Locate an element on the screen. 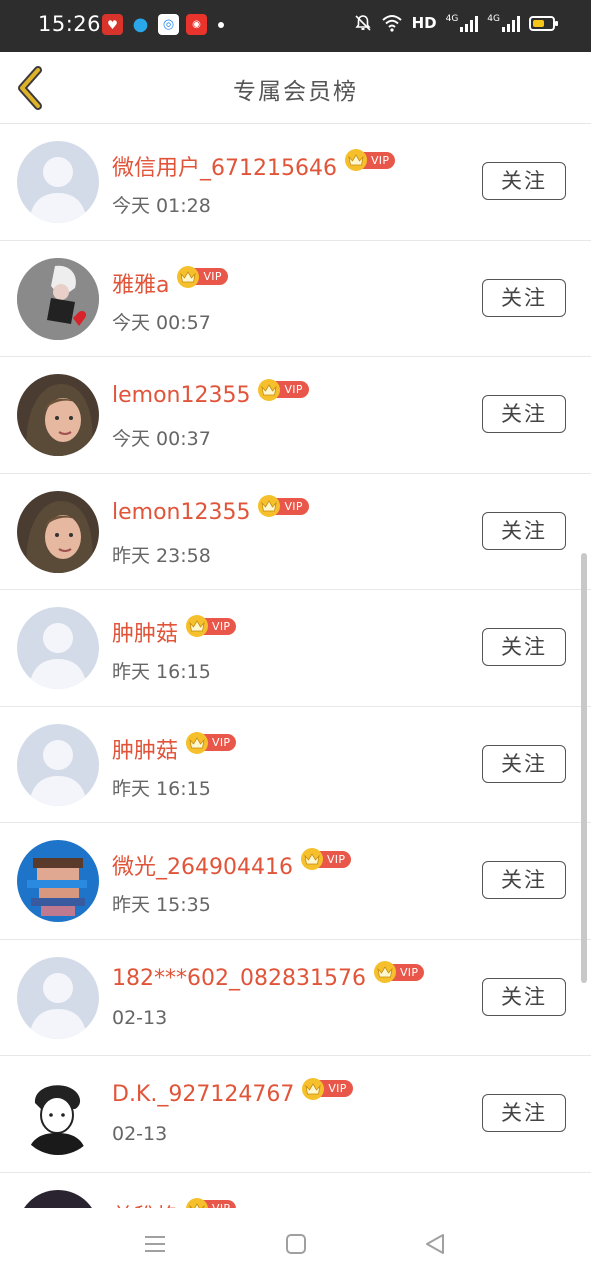 The height and width of the screenshot is (1280, 591). user-name: 微信用户_671215646 is located at coordinates (224, 166).